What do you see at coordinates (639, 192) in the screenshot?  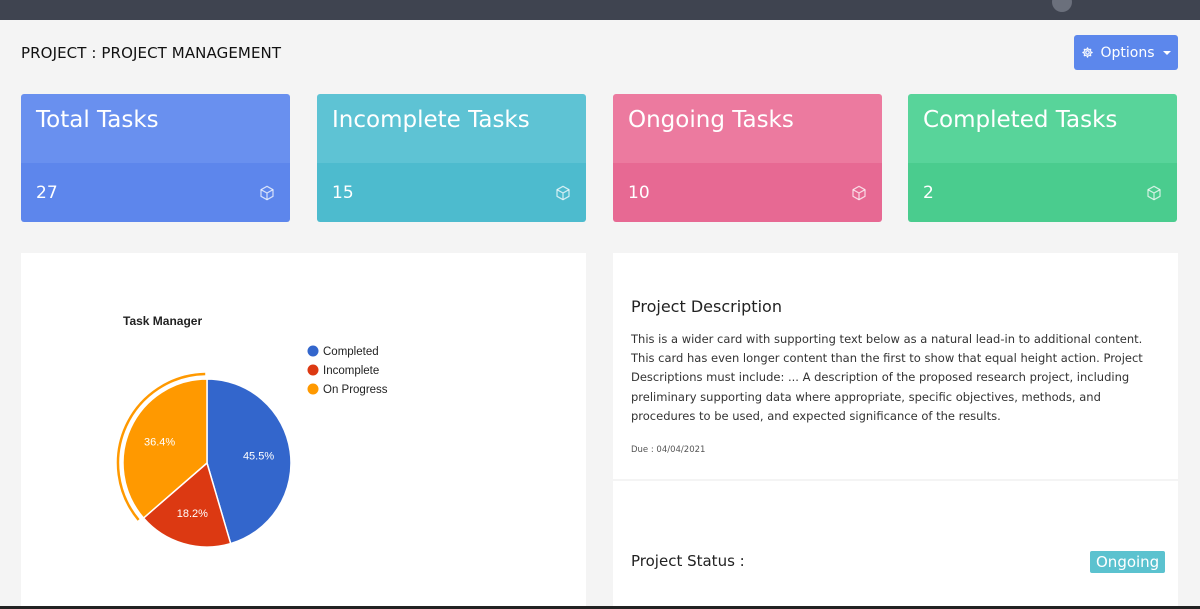 I see `stat-value: 10` at bounding box center [639, 192].